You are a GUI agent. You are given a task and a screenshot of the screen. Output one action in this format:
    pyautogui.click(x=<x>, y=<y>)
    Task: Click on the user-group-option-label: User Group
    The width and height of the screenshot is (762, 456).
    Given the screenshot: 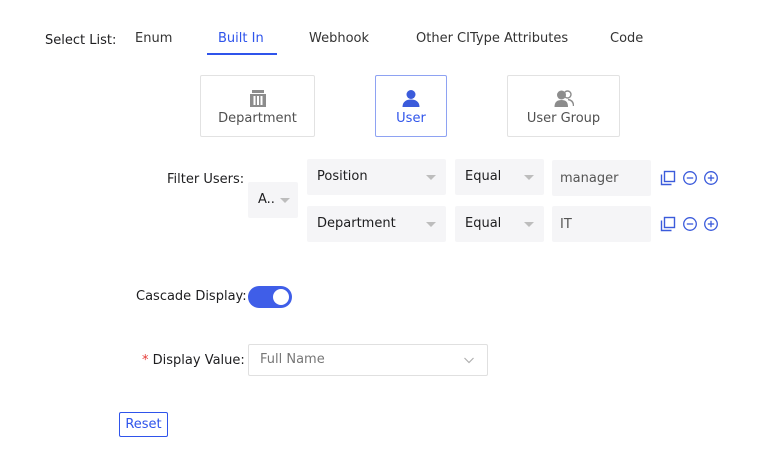 What is the action you would take?
    pyautogui.click(x=563, y=118)
    